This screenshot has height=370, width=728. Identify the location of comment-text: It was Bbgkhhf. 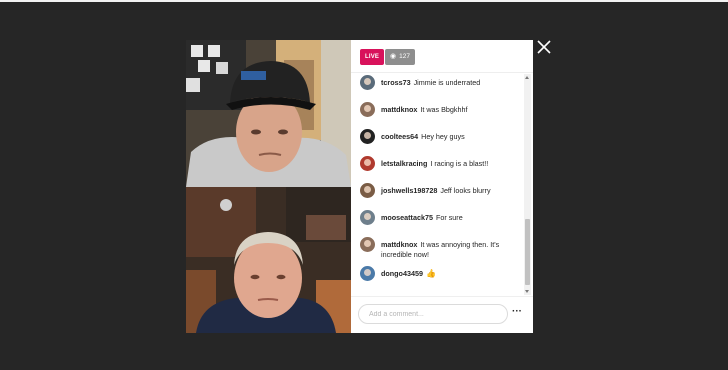
(444, 109).